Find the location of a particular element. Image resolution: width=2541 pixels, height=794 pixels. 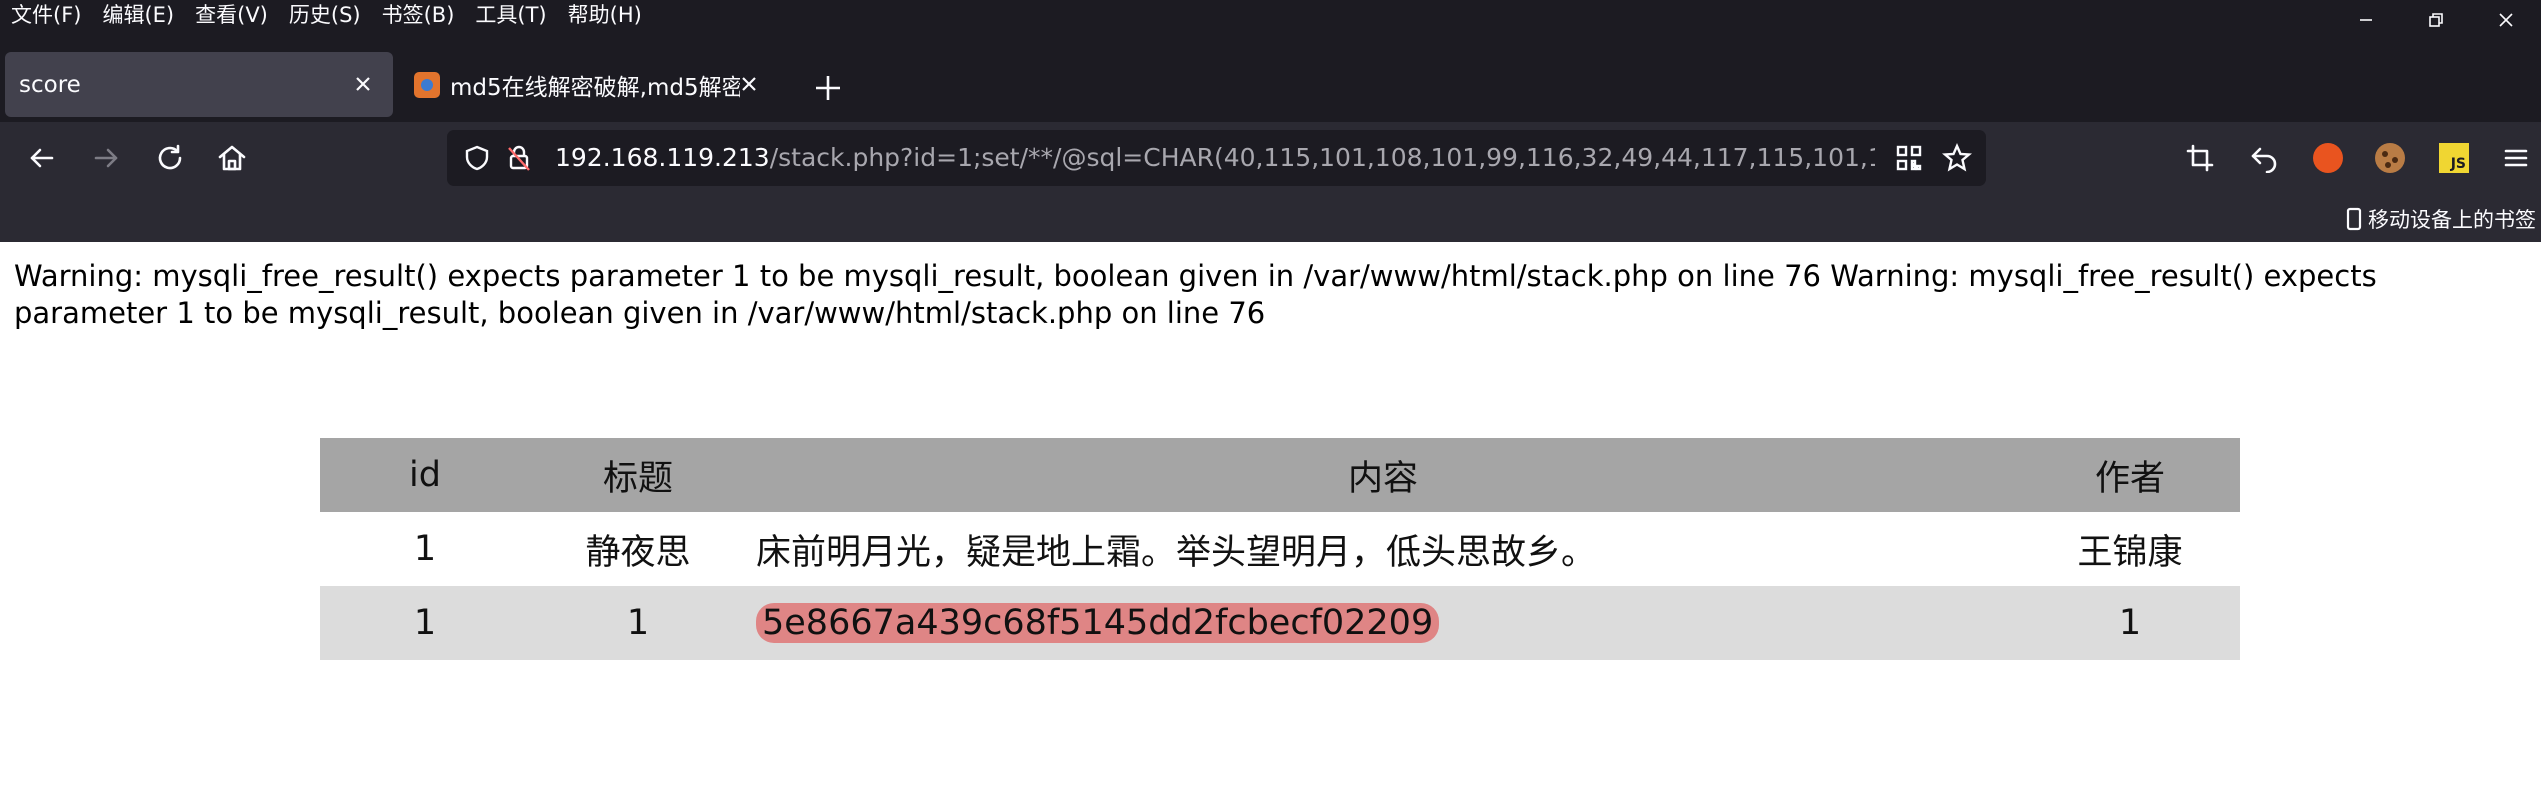

qr-code-icon is located at coordinates (1909, 158).